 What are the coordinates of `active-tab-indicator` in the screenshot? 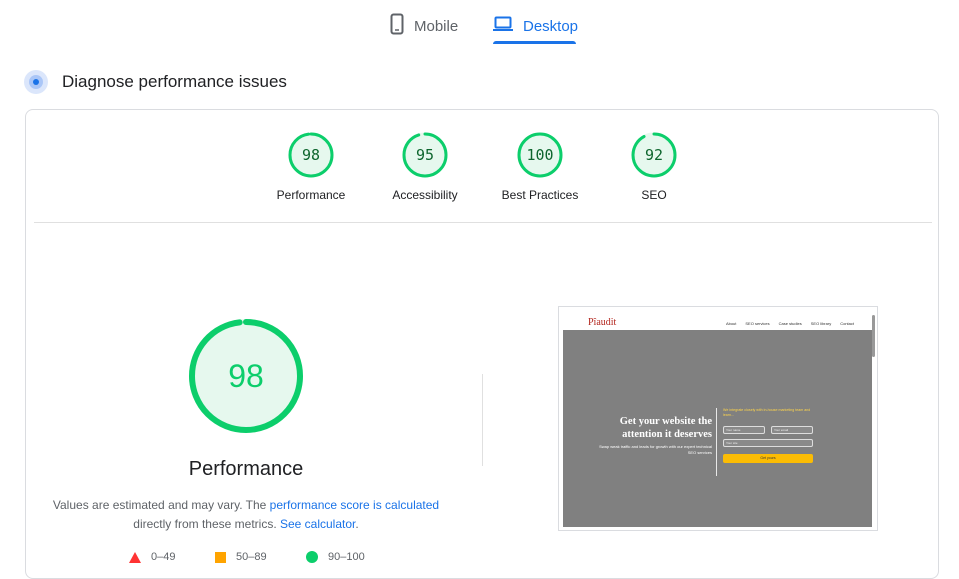 It's located at (534, 42).